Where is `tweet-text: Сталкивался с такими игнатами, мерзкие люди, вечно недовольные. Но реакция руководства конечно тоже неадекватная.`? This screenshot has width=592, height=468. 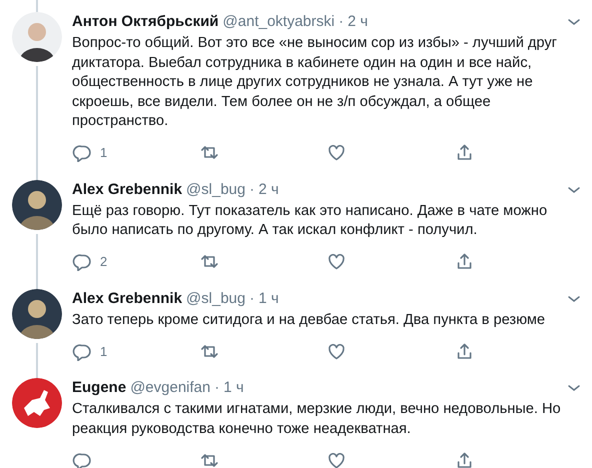 tweet-text: Сталкивался с такими игнатами, мерзкие люди, вечно недовольные. Но реакция руководства конечно тоже неадекватная. is located at coordinates (317, 419).